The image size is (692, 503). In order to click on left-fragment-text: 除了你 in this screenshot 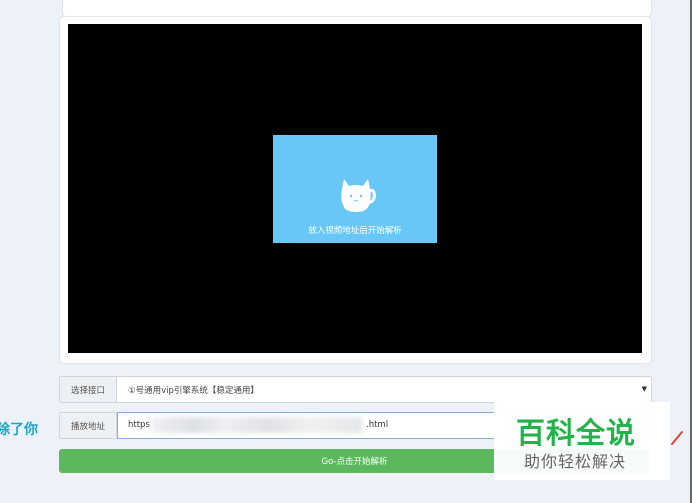, I will do `click(19, 430)`.